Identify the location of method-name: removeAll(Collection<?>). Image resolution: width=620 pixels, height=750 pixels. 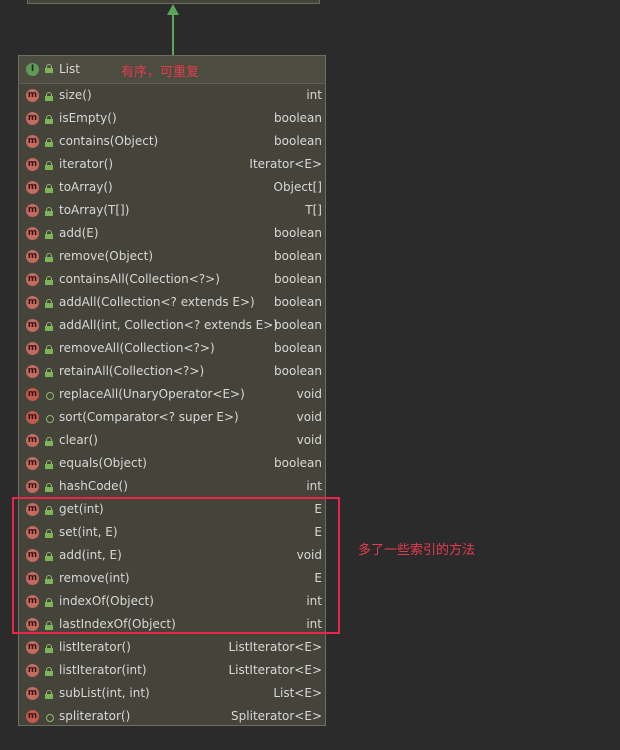
(137, 348).